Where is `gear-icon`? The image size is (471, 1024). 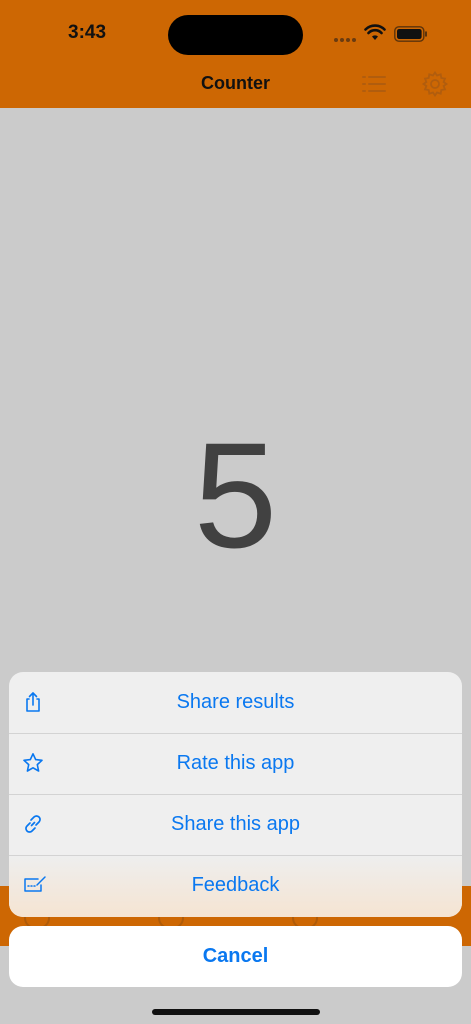 gear-icon is located at coordinates (435, 84).